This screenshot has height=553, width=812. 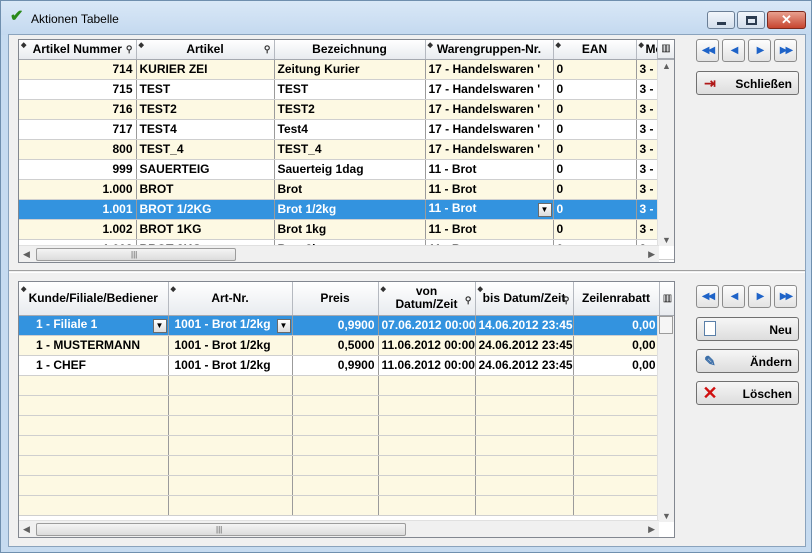 What do you see at coordinates (407, 271) in the screenshot?
I see `panel-splitter` at bounding box center [407, 271].